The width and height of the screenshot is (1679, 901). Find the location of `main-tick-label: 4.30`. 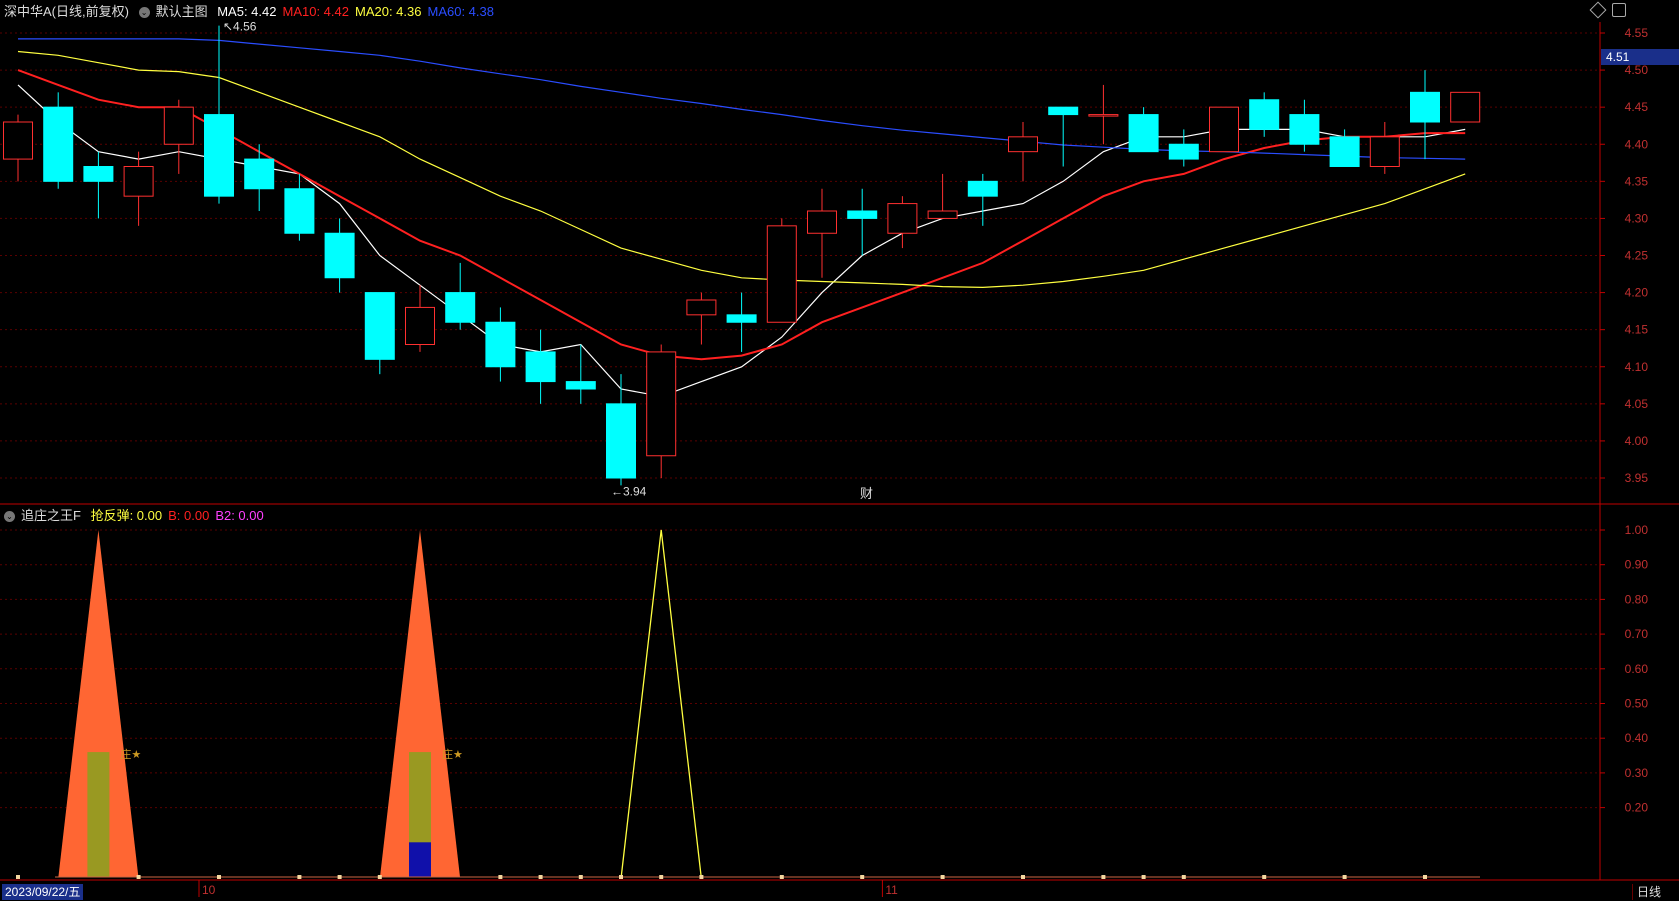

main-tick-label: 4.30 is located at coordinates (1637, 218).